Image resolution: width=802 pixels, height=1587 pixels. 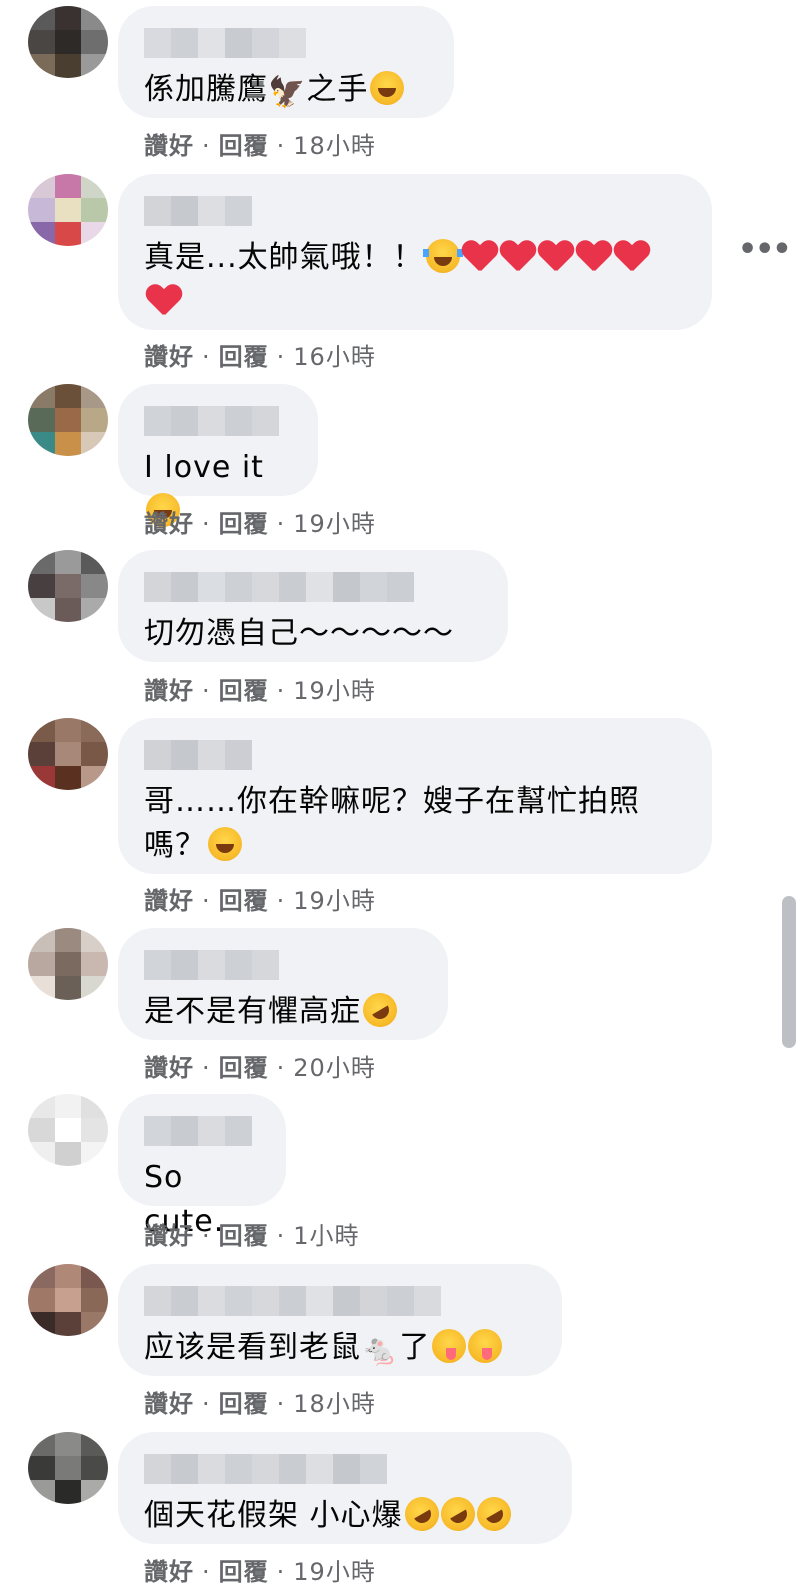 I want to click on comment-bubble: 個天花假架 小心爆, so click(x=345, y=1488).